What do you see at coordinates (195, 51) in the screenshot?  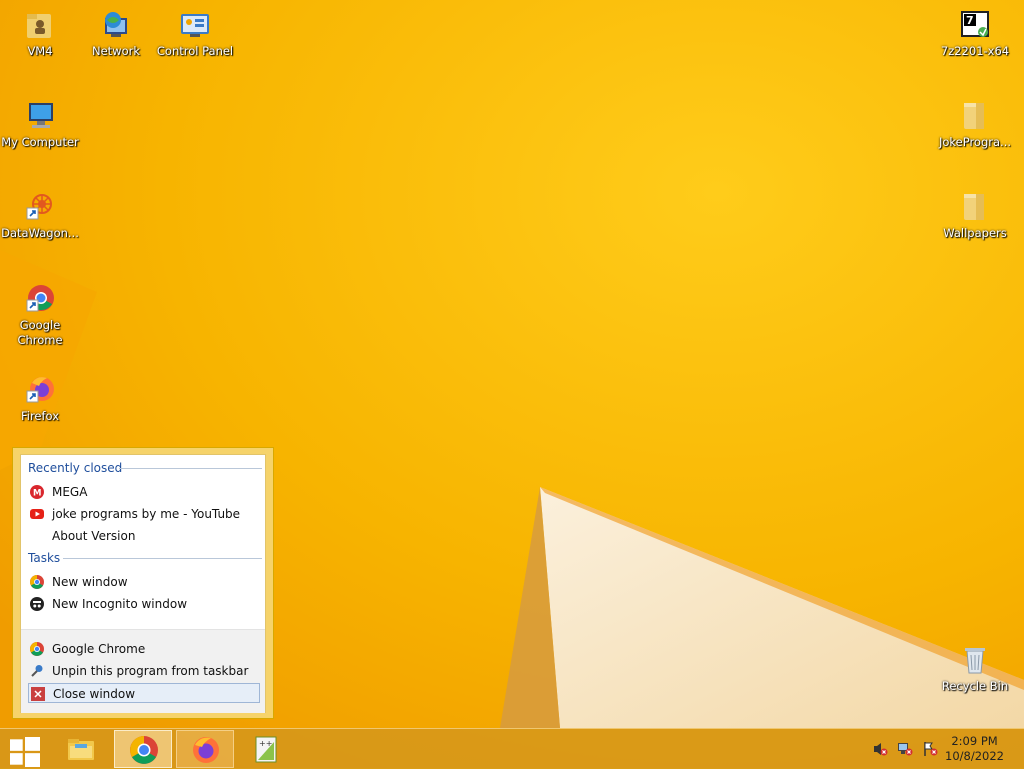 I see `desktop-icon-label: Control Panel` at bounding box center [195, 51].